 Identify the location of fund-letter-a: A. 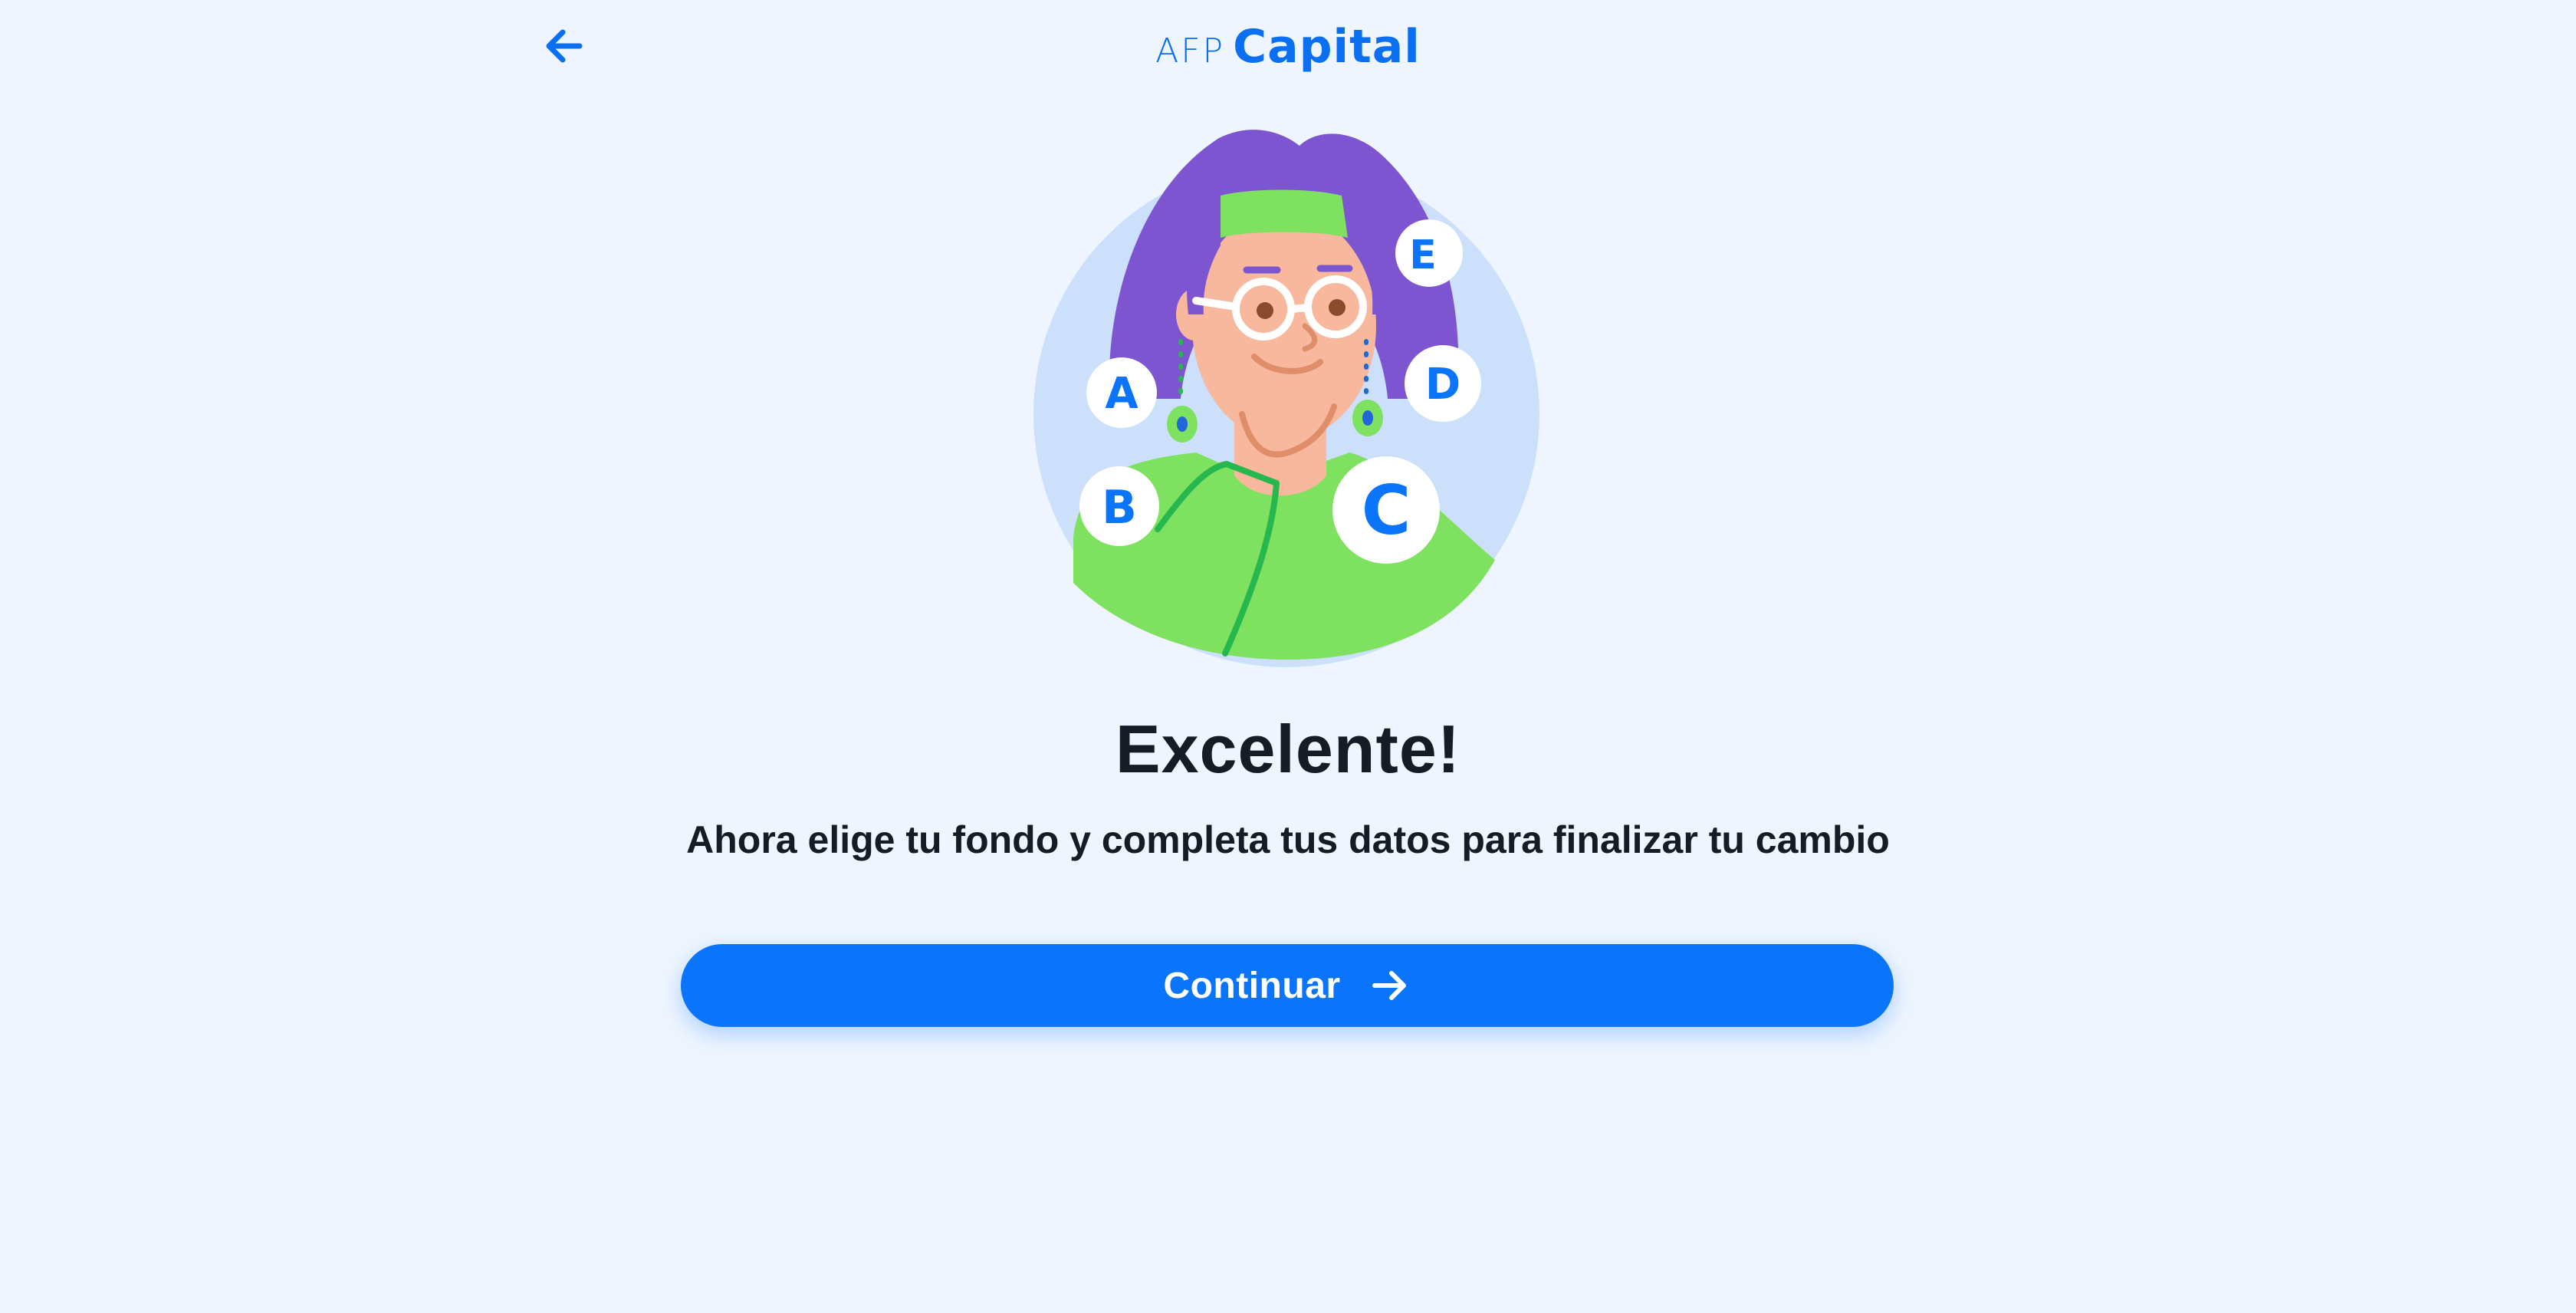
(1121, 394).